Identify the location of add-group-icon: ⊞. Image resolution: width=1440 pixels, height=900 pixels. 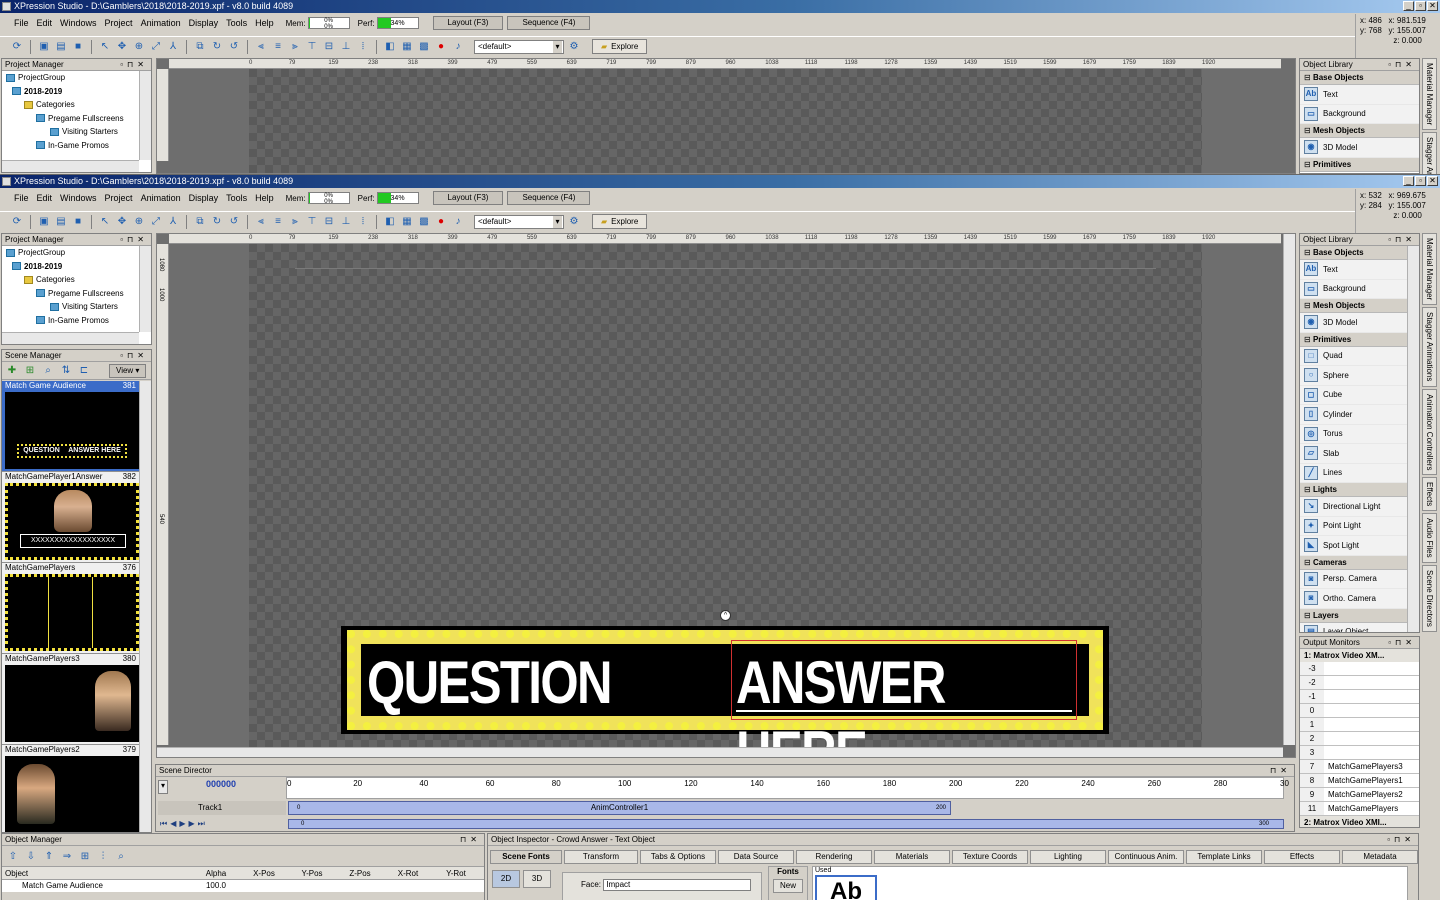
(30, 371).